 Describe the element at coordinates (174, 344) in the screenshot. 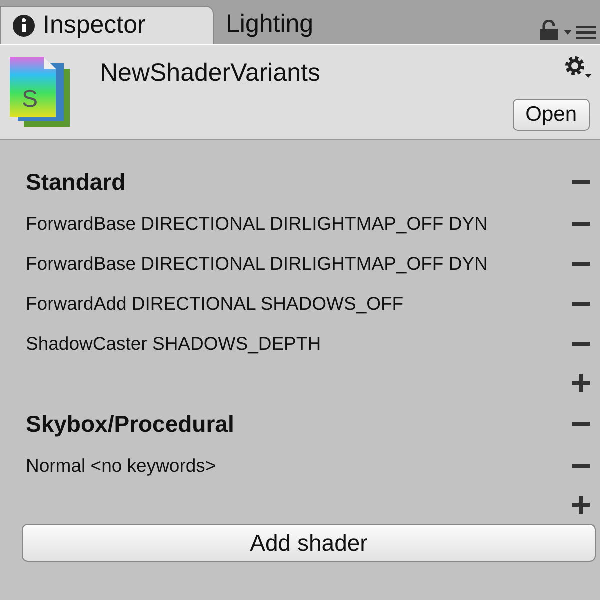

I see `variant-label: ShadowCaster SHADOWS_DEPTH` at that location.